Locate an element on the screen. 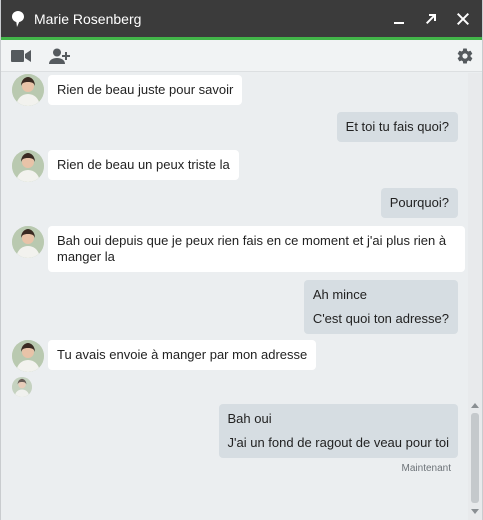 The image size is (483, 520). gear-icon is located at coordinates (465, 56).